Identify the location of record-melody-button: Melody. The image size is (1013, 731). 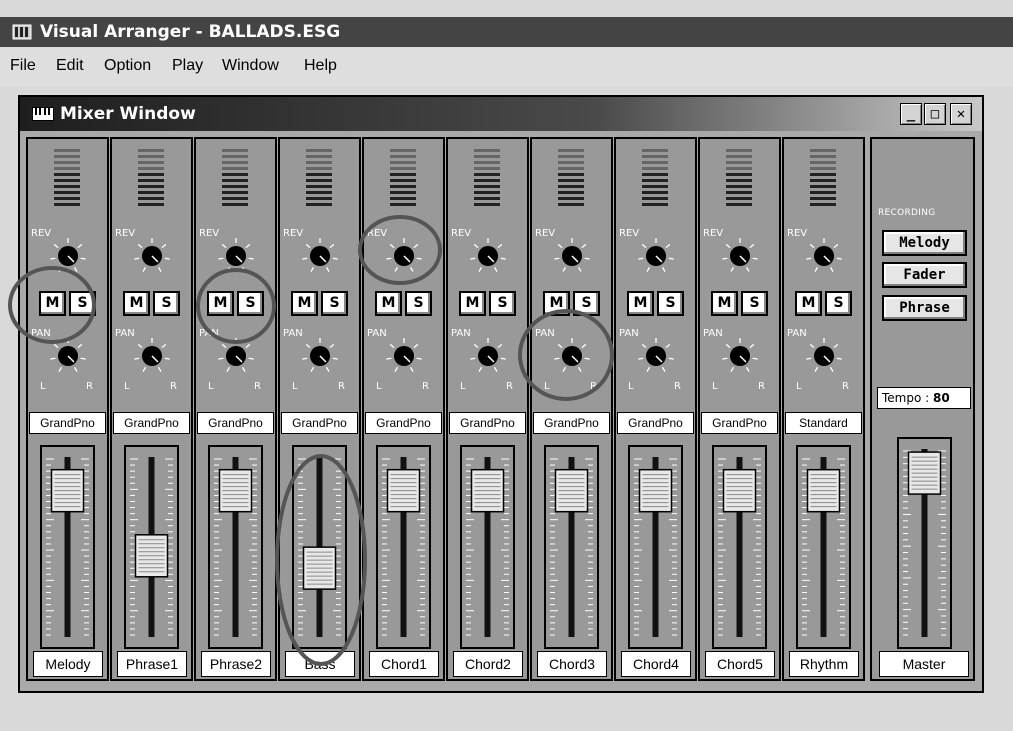
(924, 243).